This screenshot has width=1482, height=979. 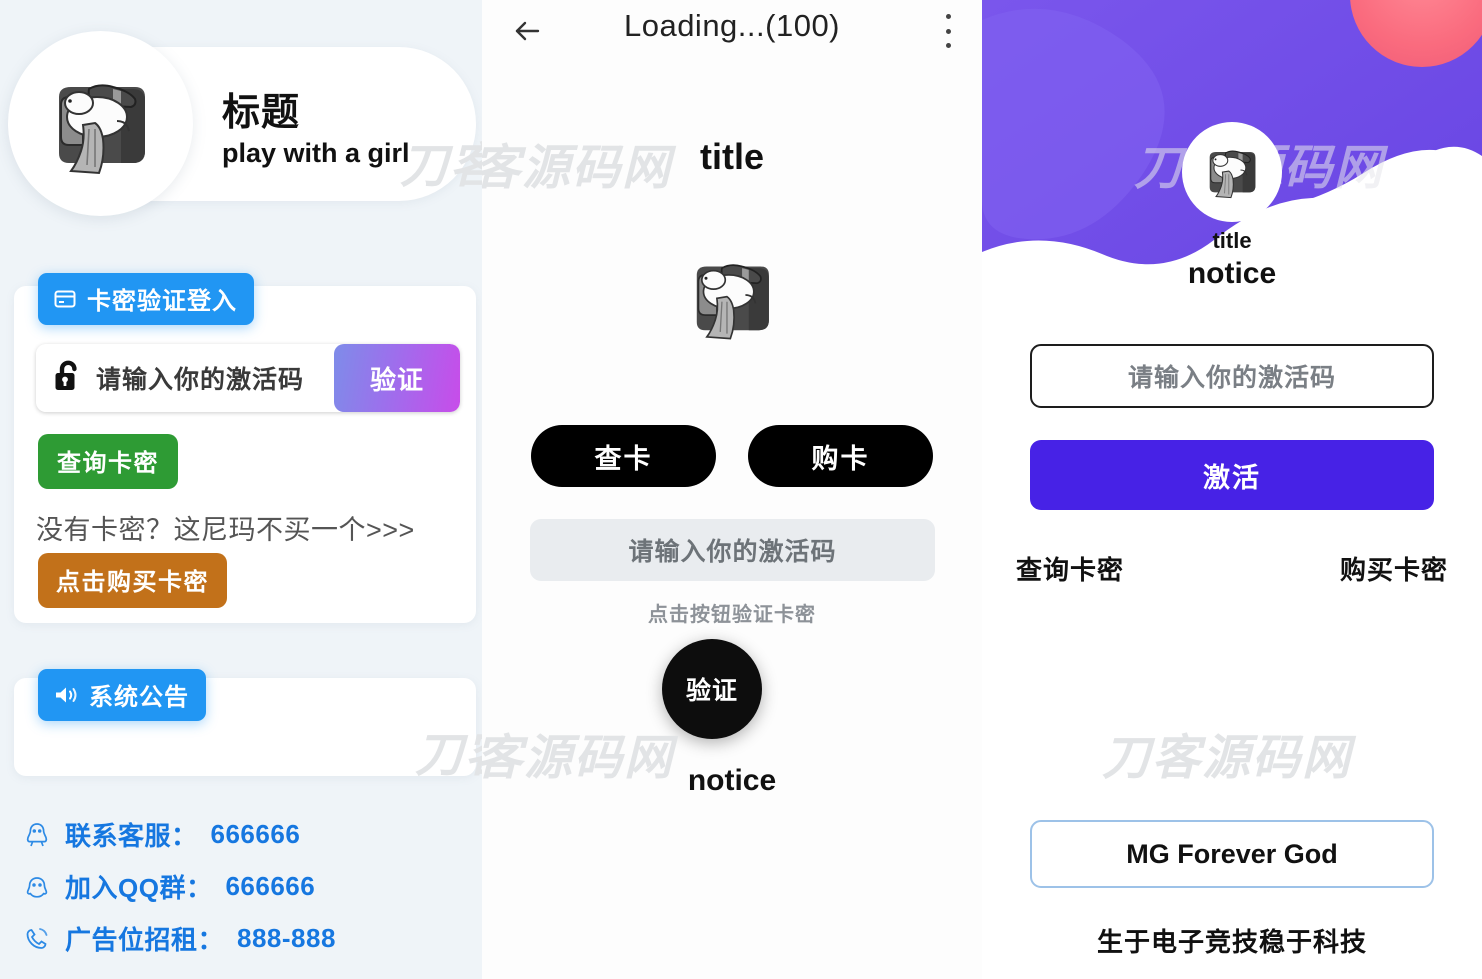 What do you see at coordinates (139, 697) in the screenshot?
I see `system-notice-badge-label: 系统公告` at bounding box center [139, 697].